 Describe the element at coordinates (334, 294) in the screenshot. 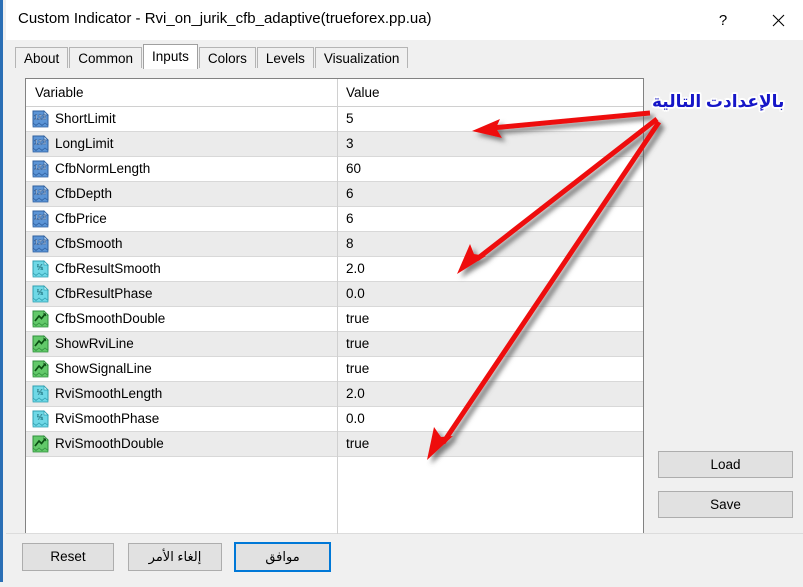

I see `table-row: ½ CfbResultPhase 0.0` at that location.